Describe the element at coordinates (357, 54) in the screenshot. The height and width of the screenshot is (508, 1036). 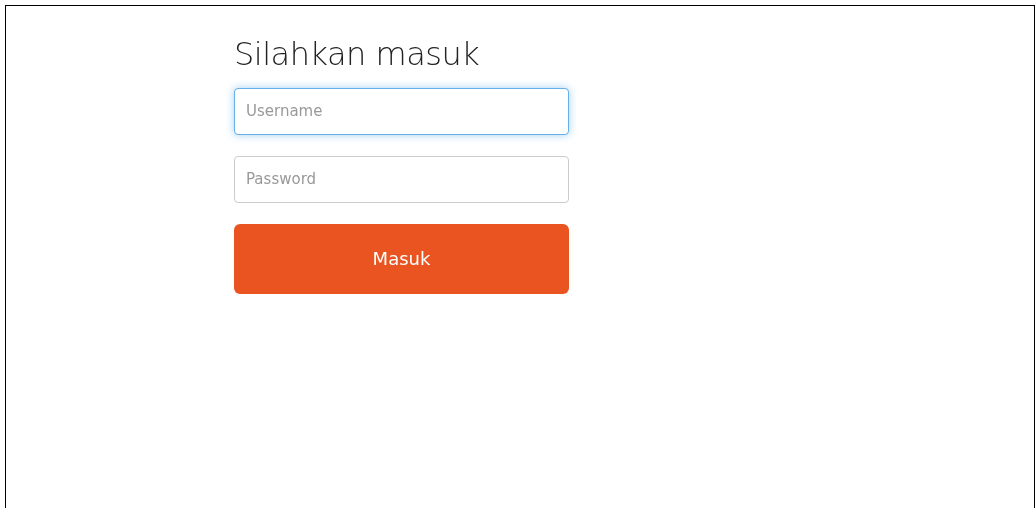
I see `form-title: Silahkan masuk` at that location.